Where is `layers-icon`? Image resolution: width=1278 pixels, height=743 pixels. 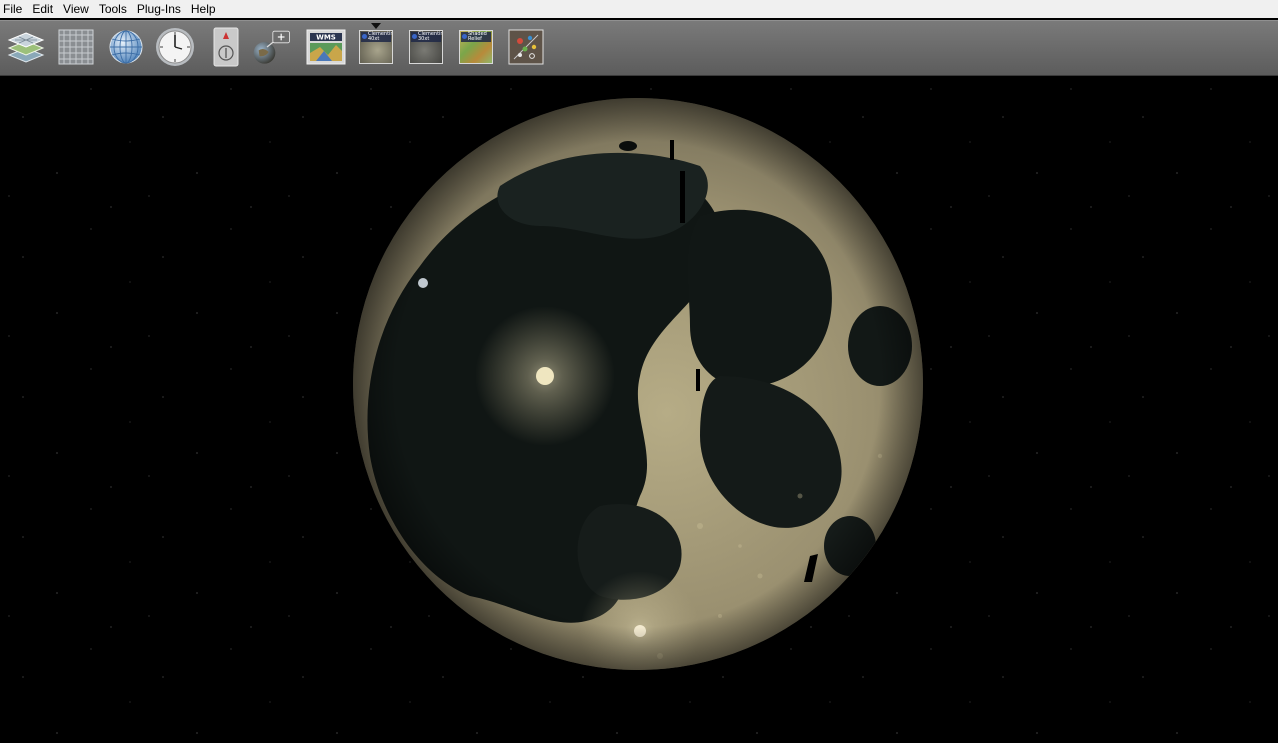 layers-icon is located at coordinates (26, 47).